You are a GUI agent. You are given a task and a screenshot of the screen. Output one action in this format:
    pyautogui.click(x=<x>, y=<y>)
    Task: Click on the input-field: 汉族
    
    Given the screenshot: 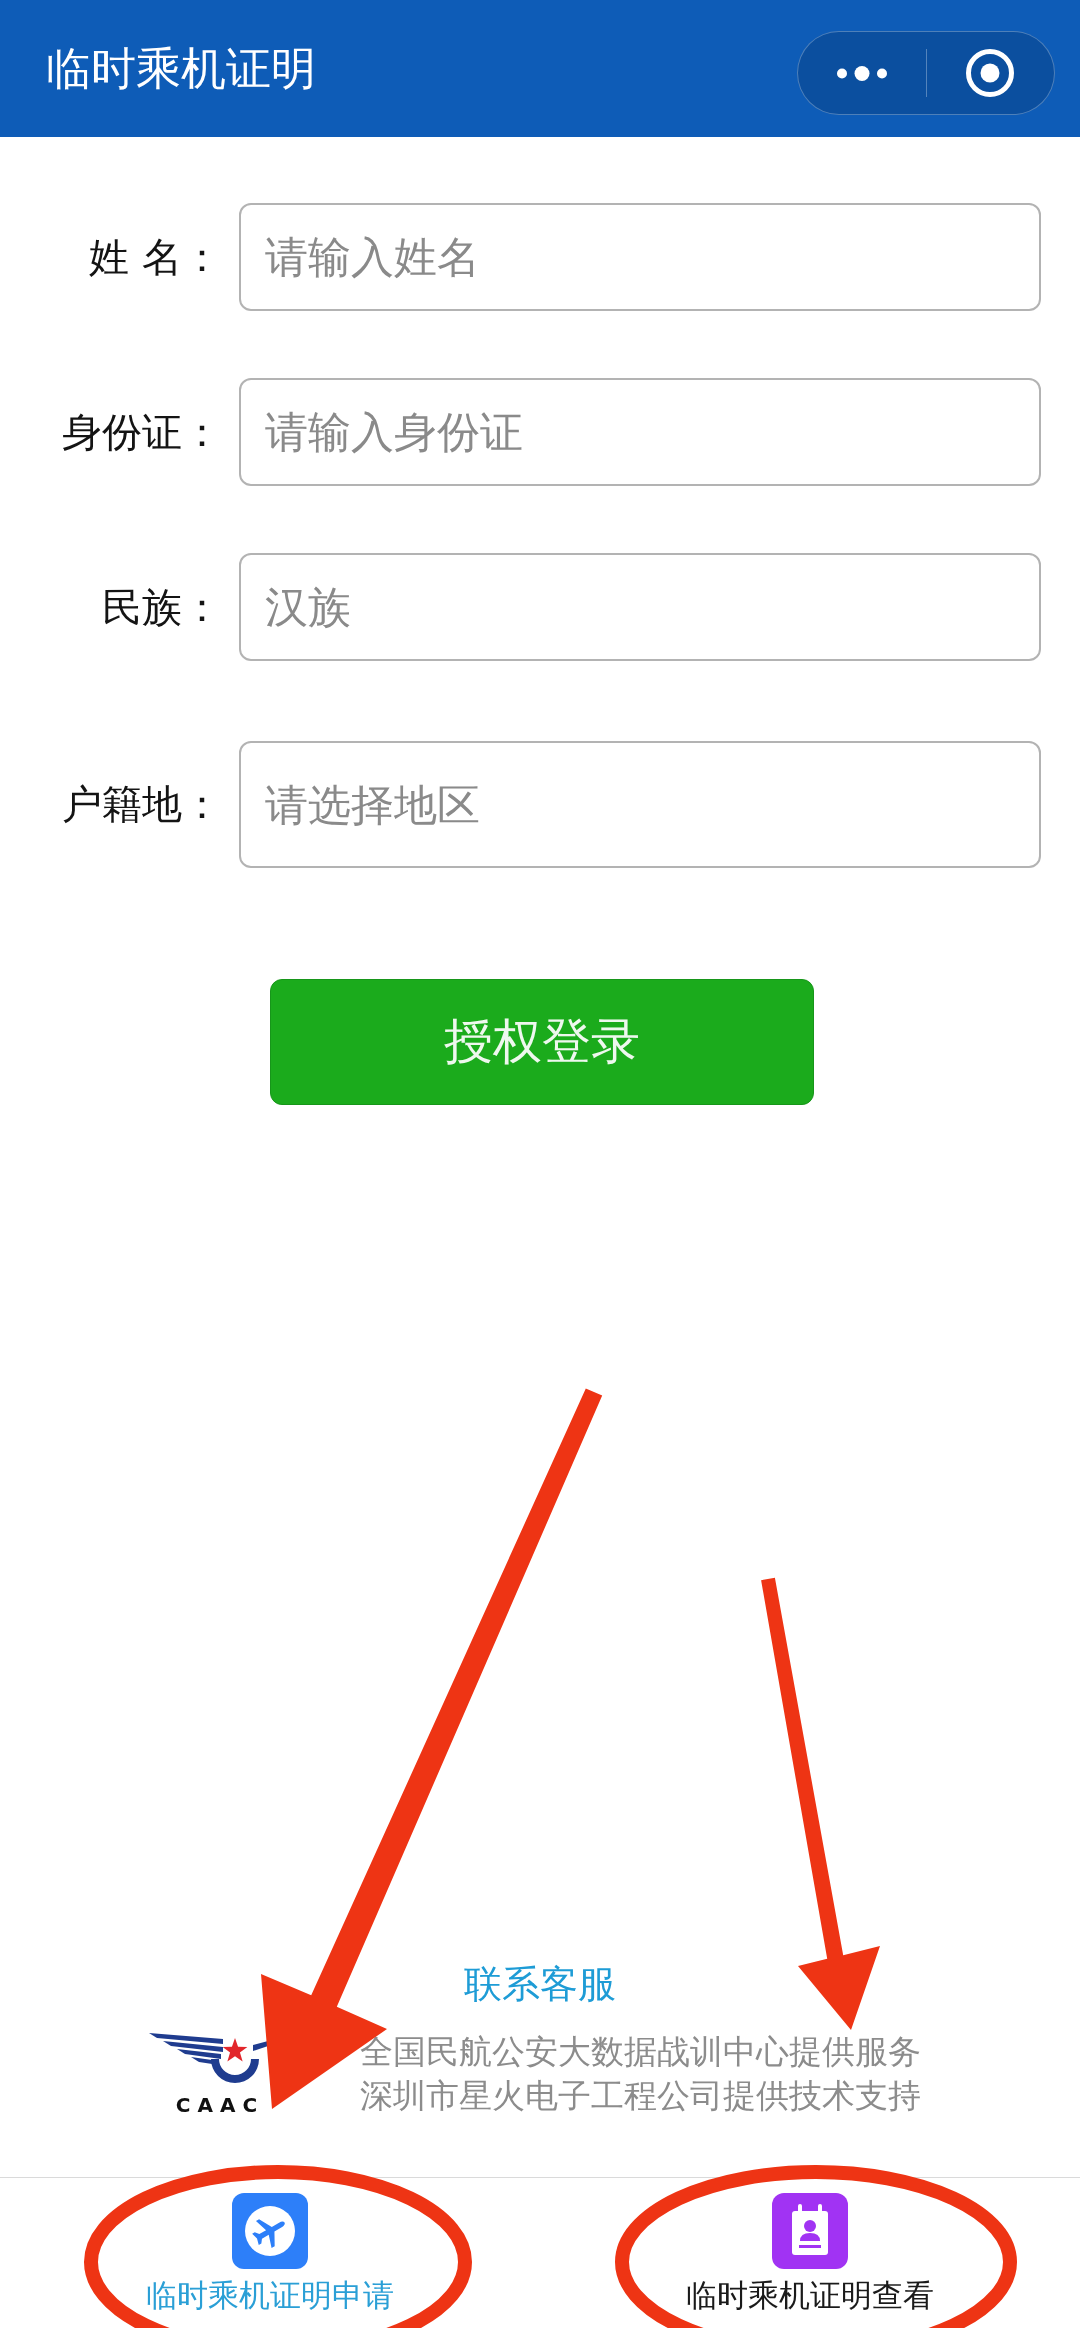 What is the action you would take?
    pyautogui.click(x=640, y=607)
    